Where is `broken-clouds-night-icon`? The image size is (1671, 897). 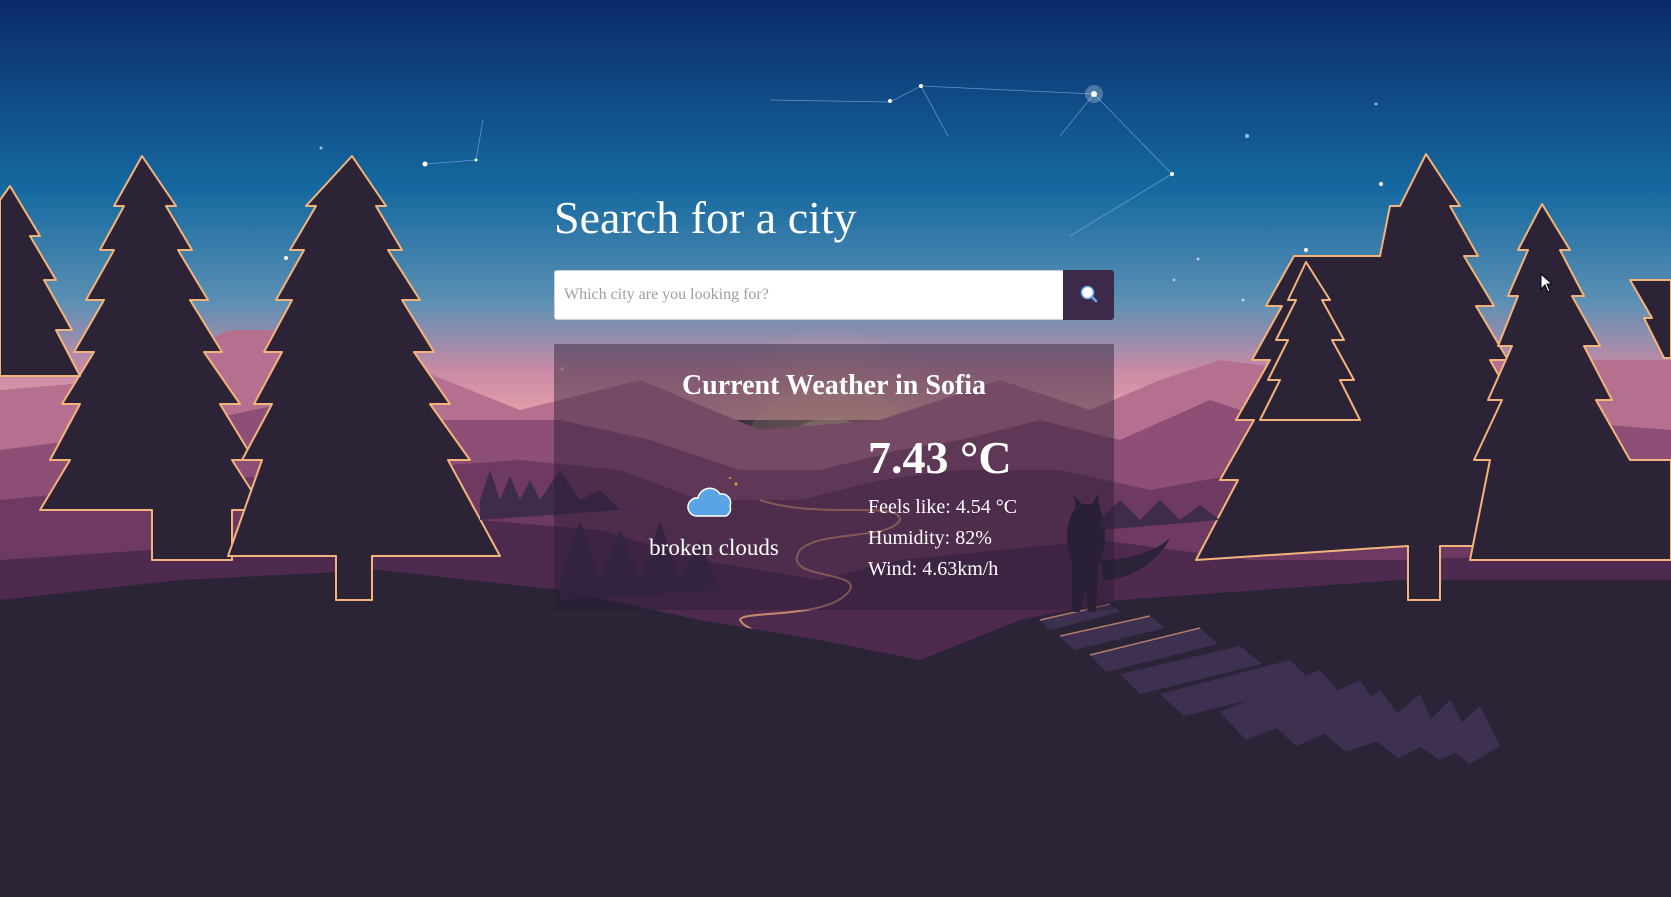
broken-clouds-night-icon is located at coordinates (714, 500).